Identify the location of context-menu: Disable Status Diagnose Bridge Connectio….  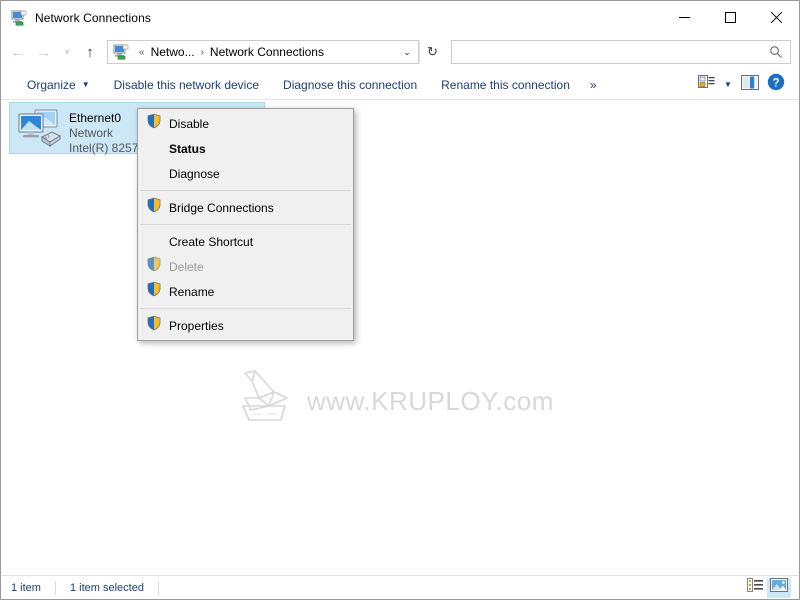
(245, 224).